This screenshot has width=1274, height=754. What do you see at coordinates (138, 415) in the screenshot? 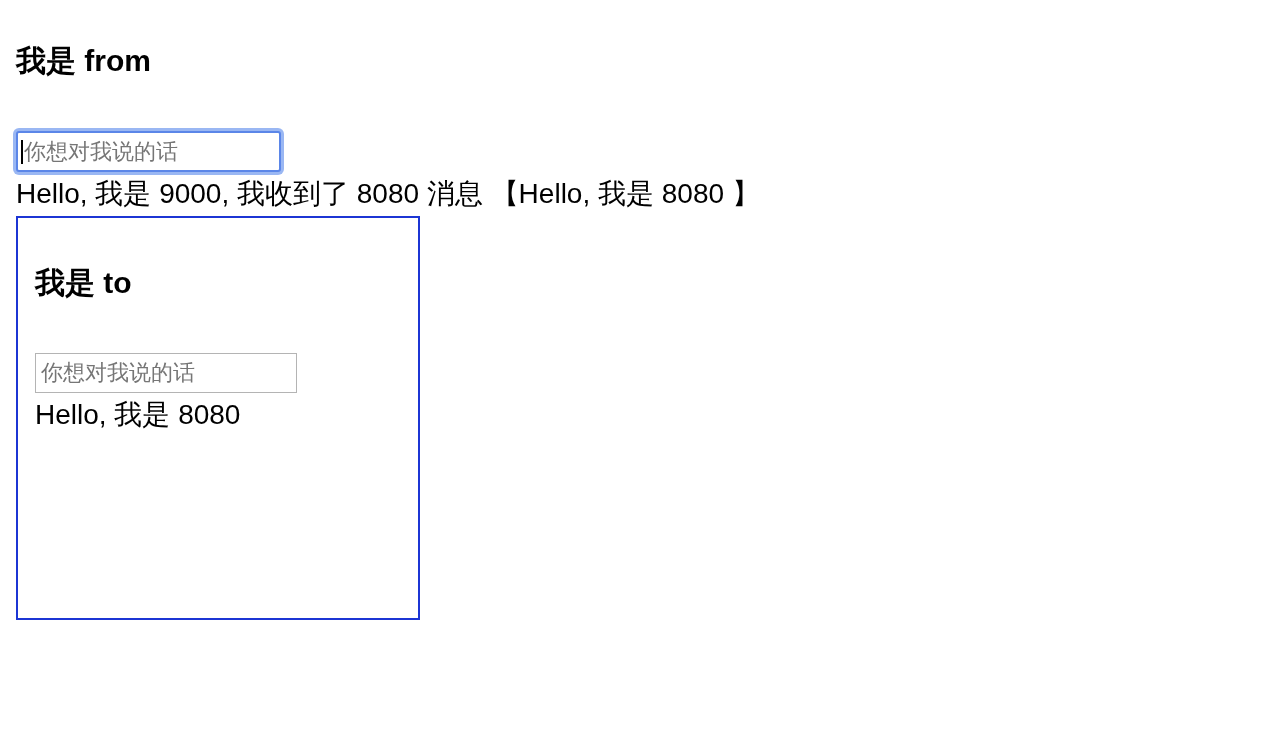
I see `received-message: Hello, 我是 8080` at bounding box center [138, 415].